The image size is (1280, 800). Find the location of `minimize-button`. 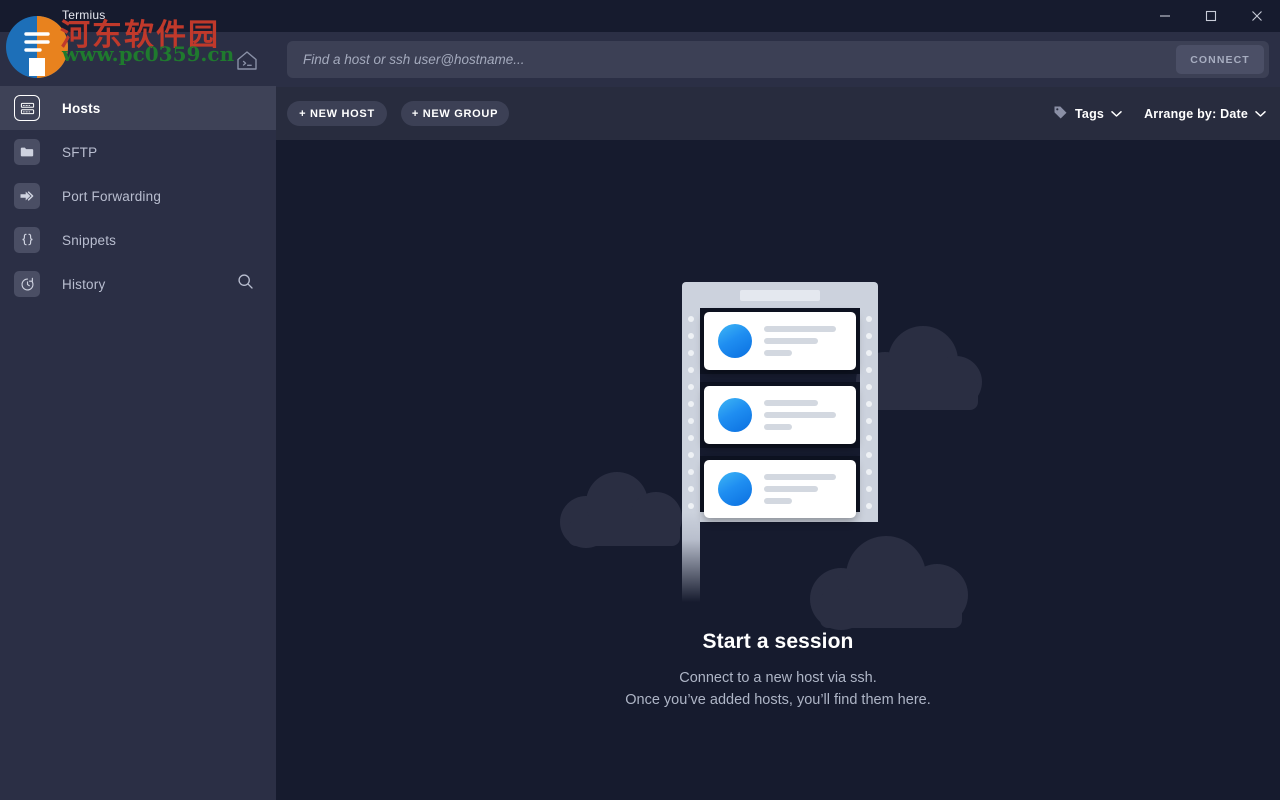

minimize-button is located at coordinates (1165, 16).